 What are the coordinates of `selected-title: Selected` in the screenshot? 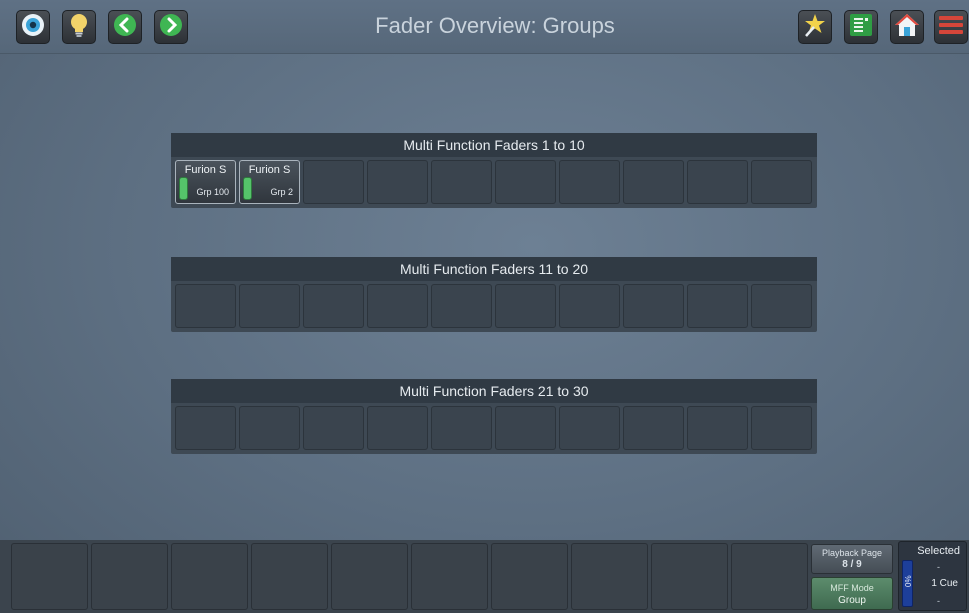 It's located at (938, 551).